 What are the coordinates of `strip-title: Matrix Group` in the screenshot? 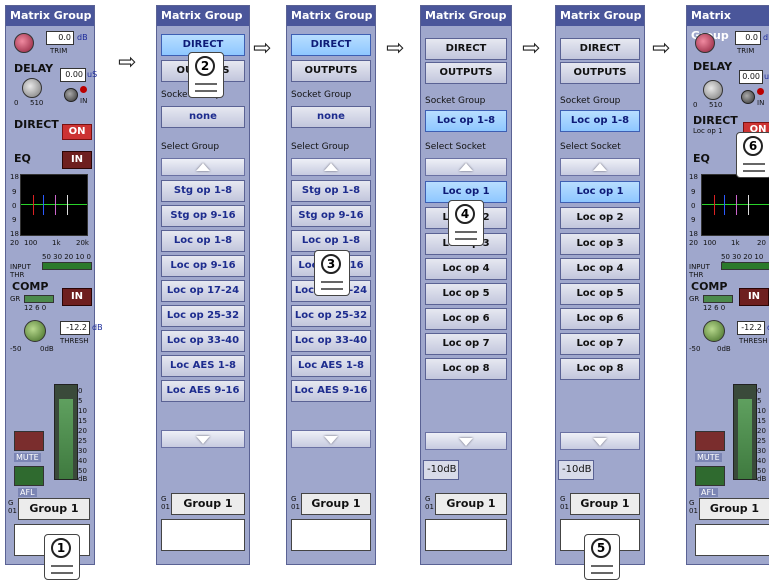 It's located at (331, 16).